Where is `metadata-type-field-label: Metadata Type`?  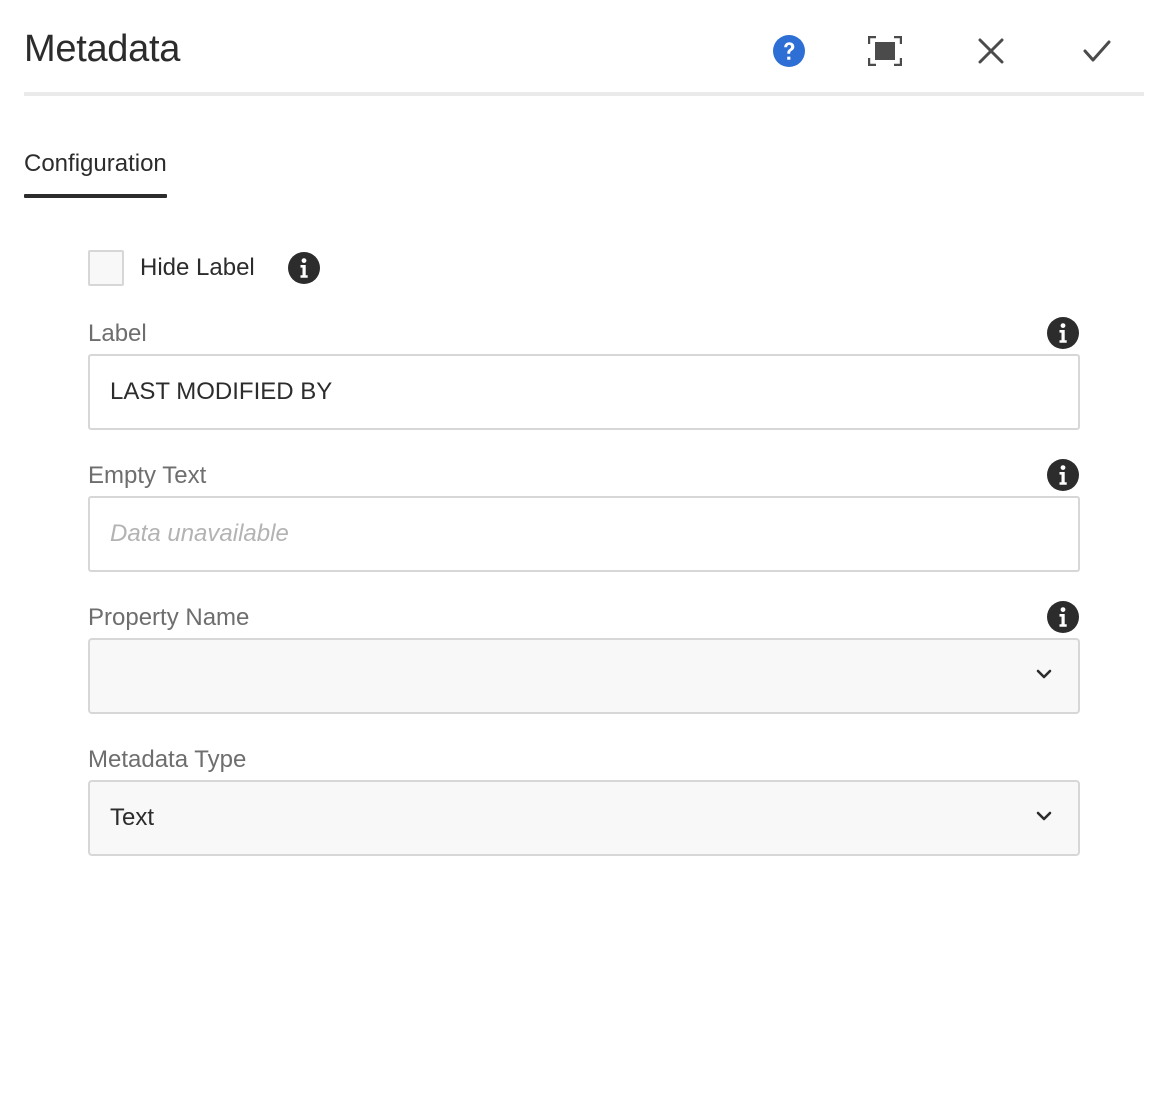 metadata-type-field-label: Metadata Type is located at coordinates (167, 759).